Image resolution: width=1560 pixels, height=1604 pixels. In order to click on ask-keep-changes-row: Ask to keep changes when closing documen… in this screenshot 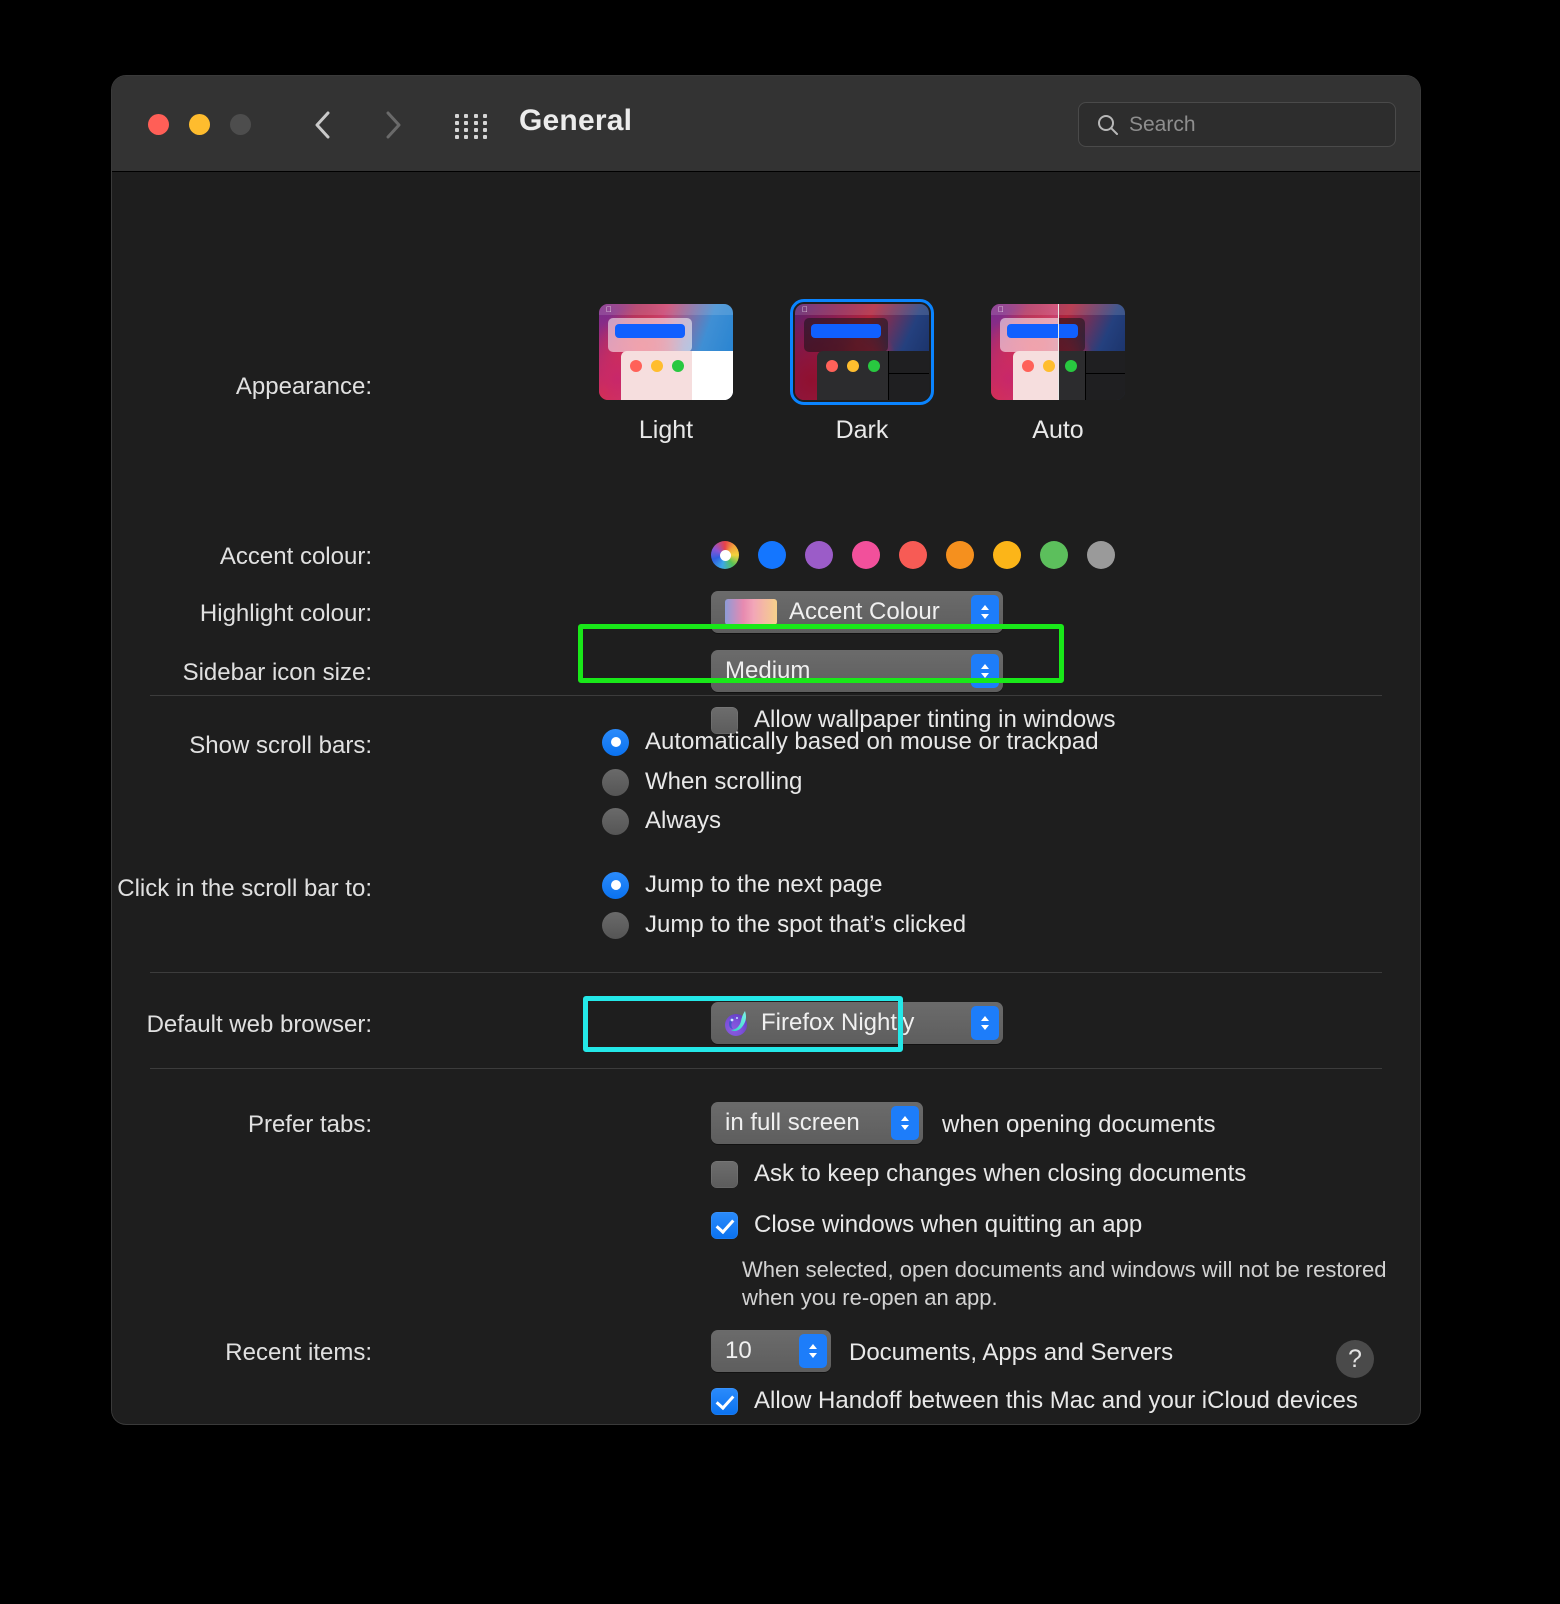, I will do `click(978, 1174)`.